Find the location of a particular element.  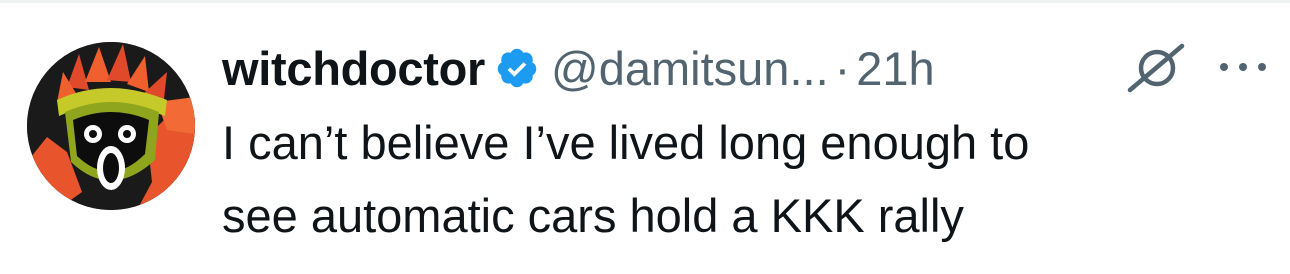

tweet-header: witchdoctor @damitsun... · 21h is located at coordinates (578, 68).